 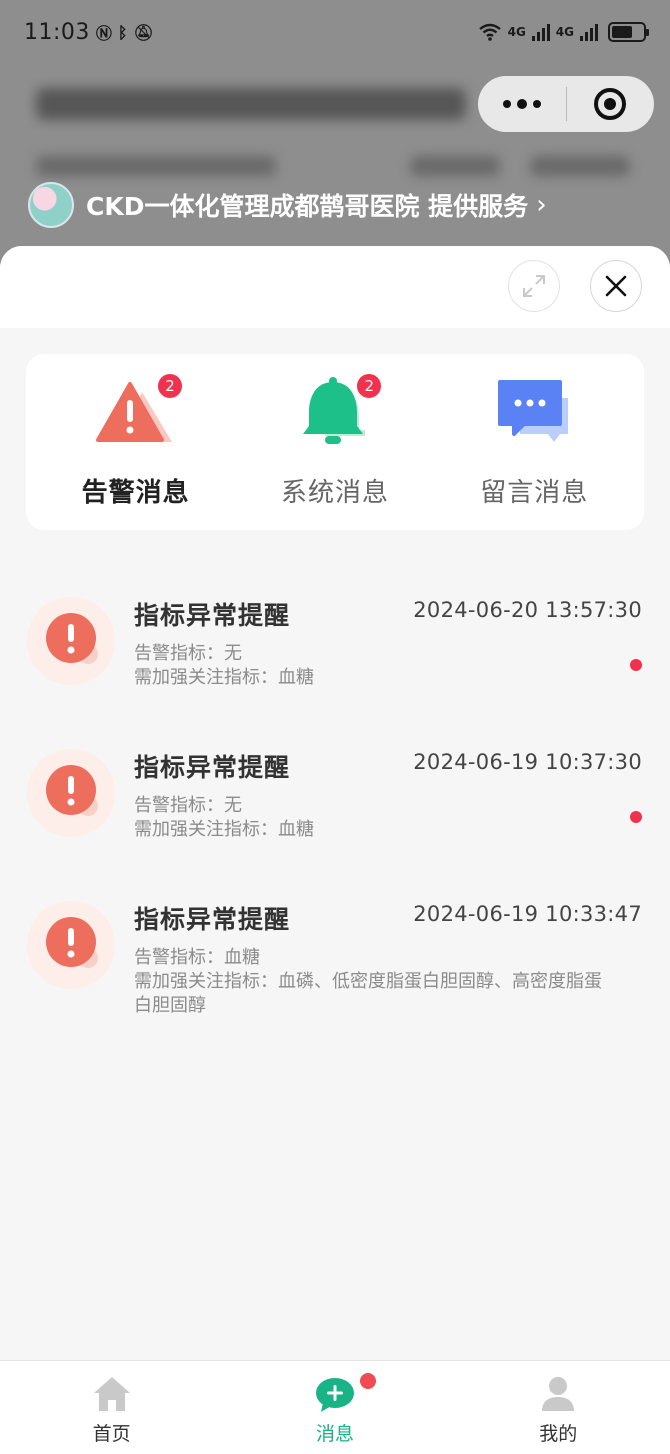 I want to click on tab-alarm-messages: 2 告警消息, so click(x=135, y=442).